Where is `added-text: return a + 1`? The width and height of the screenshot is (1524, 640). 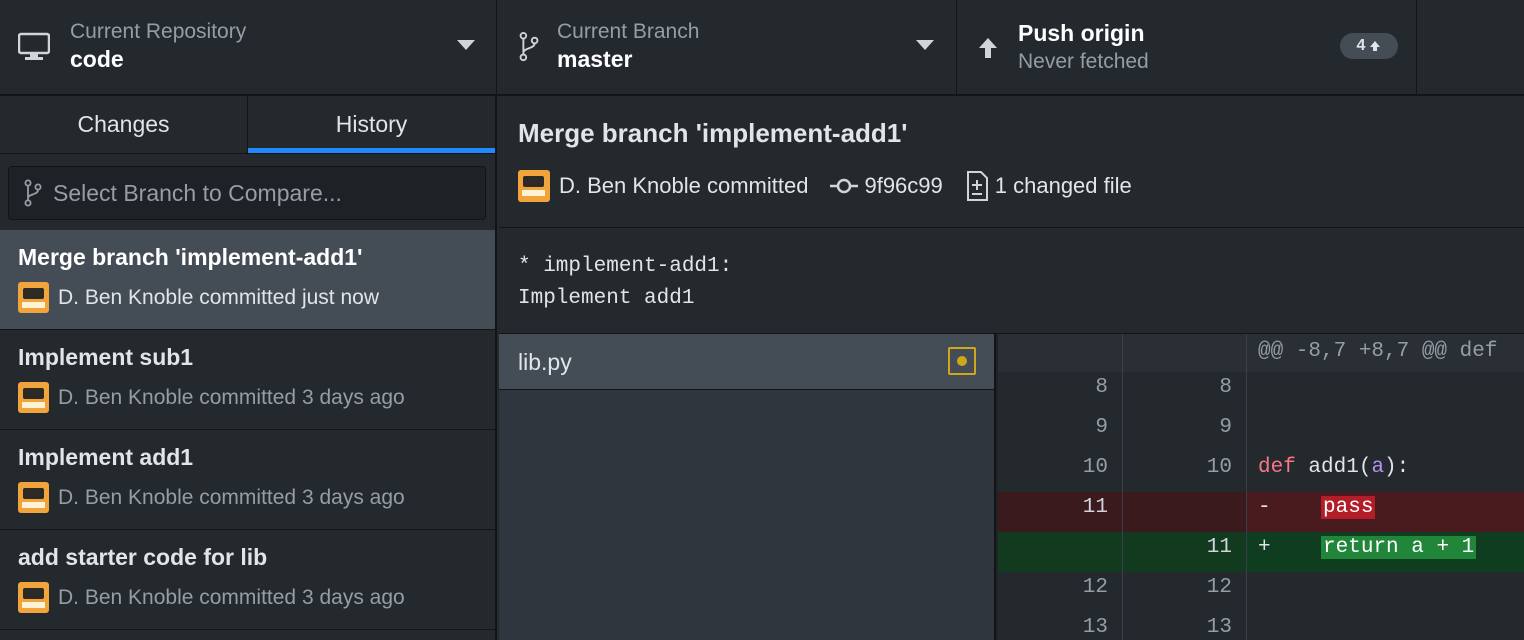 added-text: return a + 1 is located at coordinates (1399, 547).